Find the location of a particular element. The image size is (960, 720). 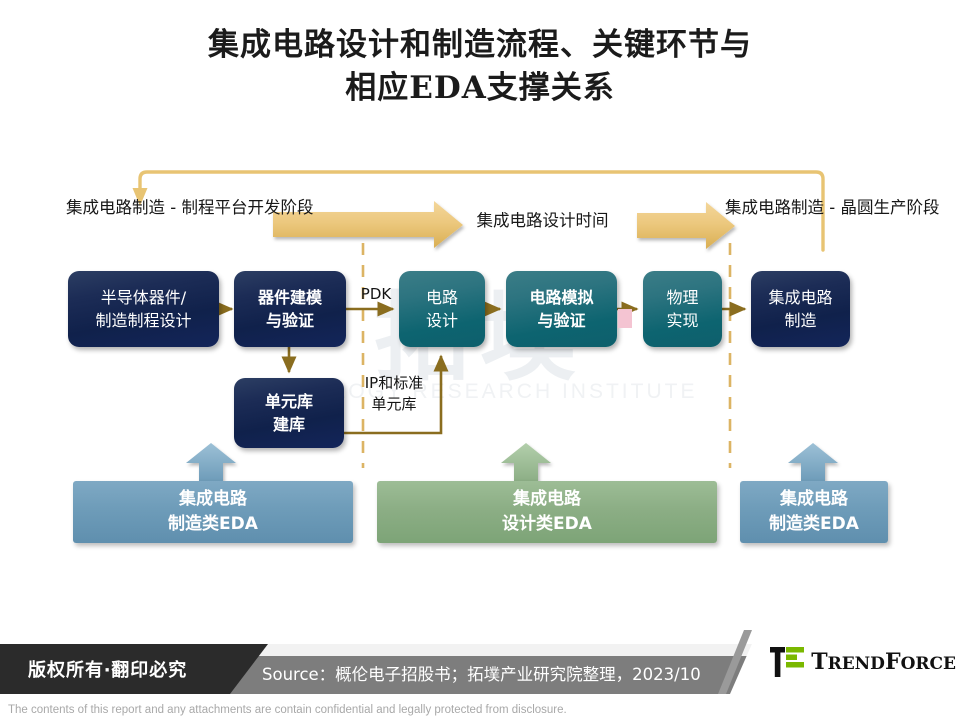

pink-marker-artifact is located at coordinates (625, 318).